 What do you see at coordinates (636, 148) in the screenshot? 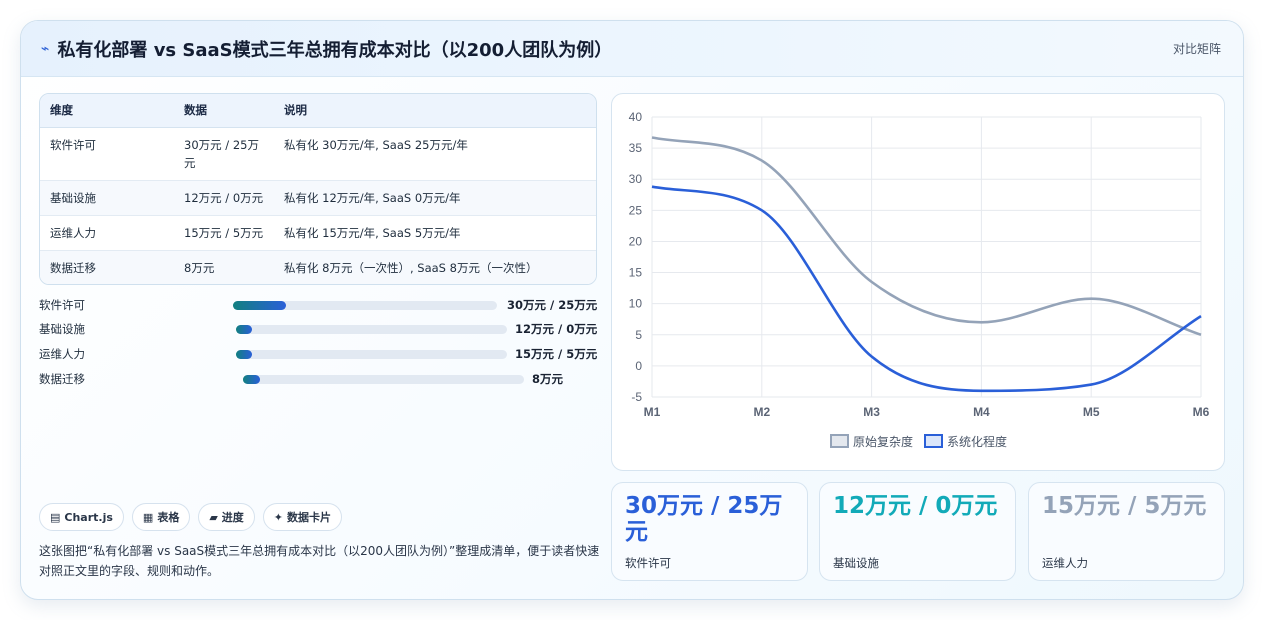
I see `y-tick-label: 35` at bounding box center [636, 148].